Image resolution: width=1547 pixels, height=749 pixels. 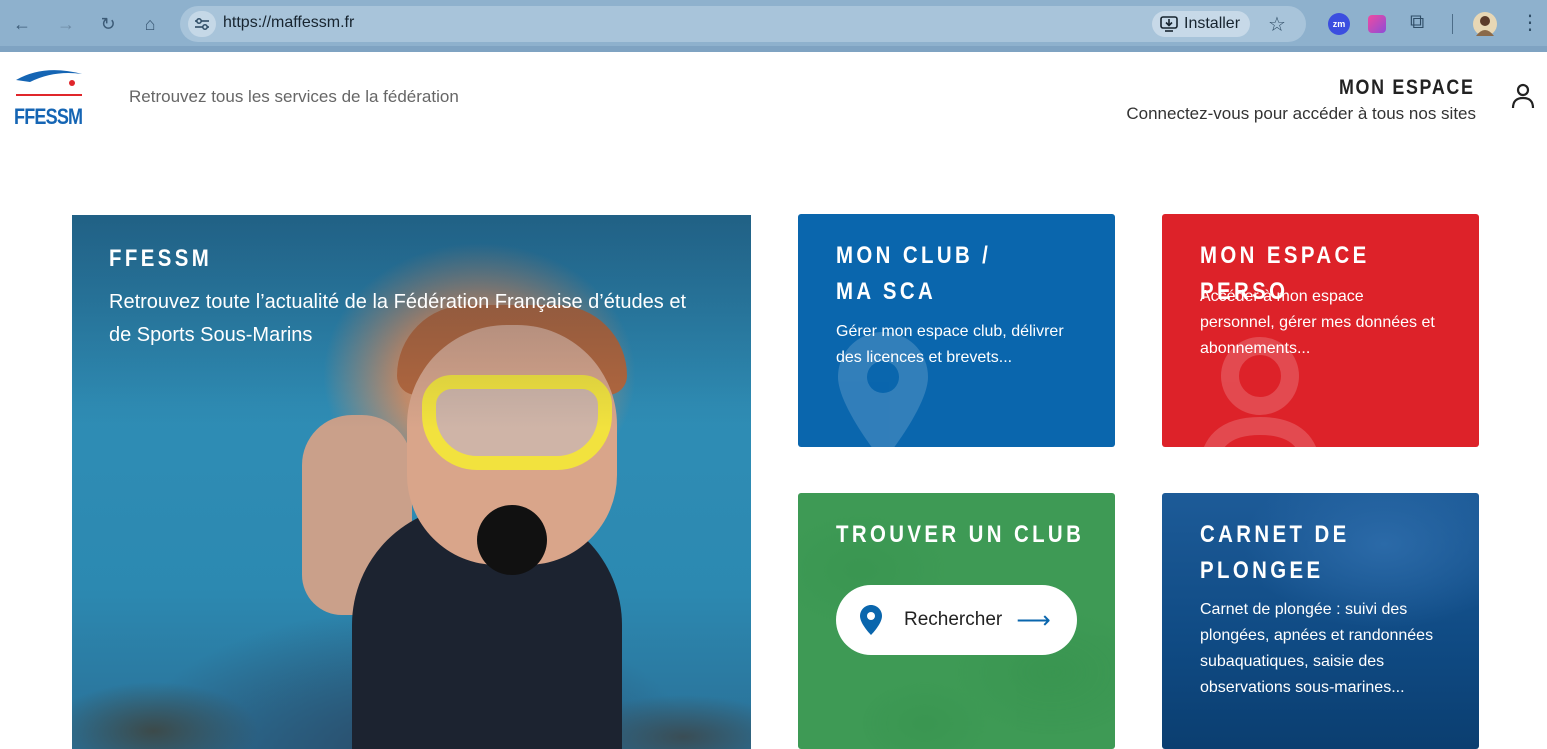 I want to click on toolbar-divider, so click(x=773, y=49).